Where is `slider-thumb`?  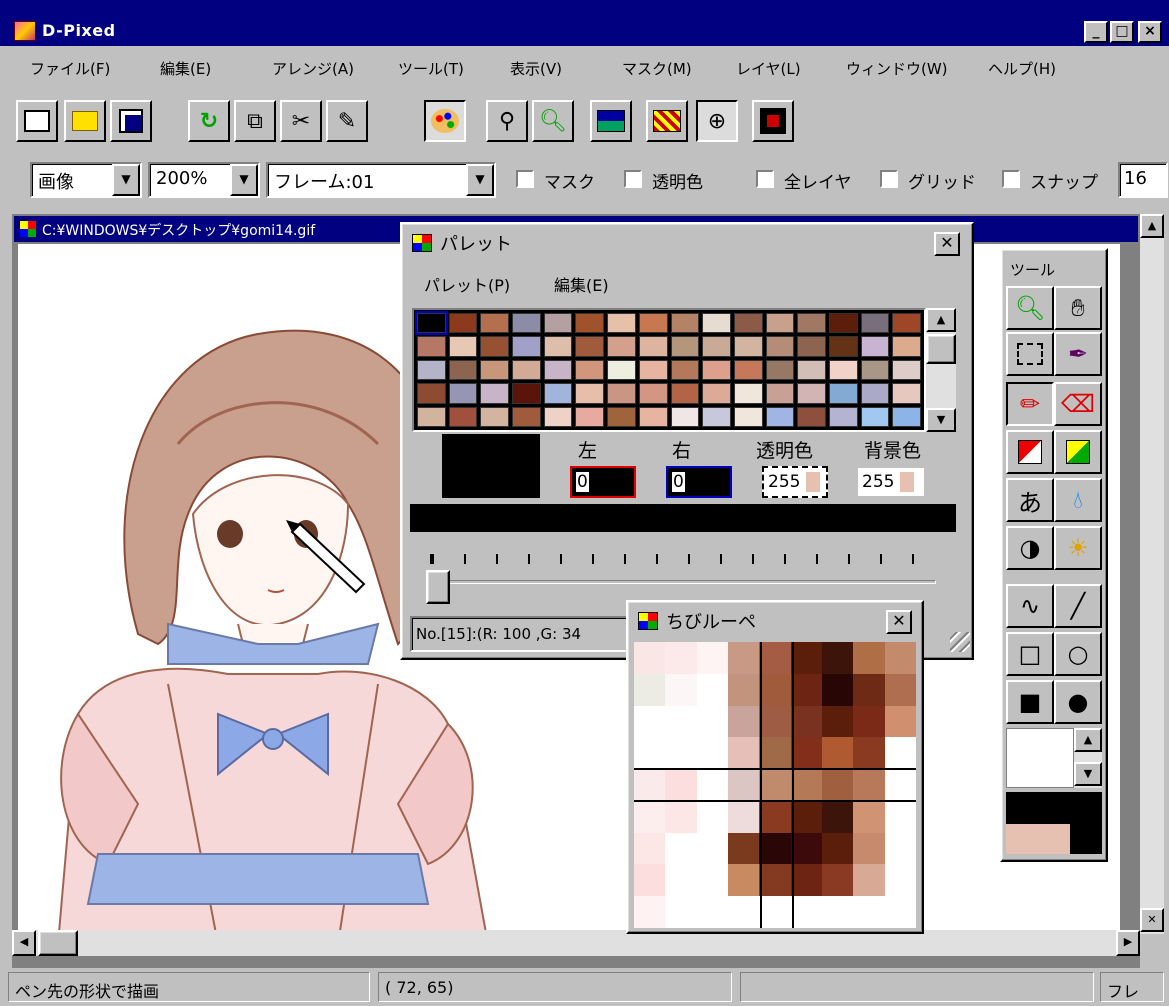 slider-thumb is located at coordinates (438, 587).